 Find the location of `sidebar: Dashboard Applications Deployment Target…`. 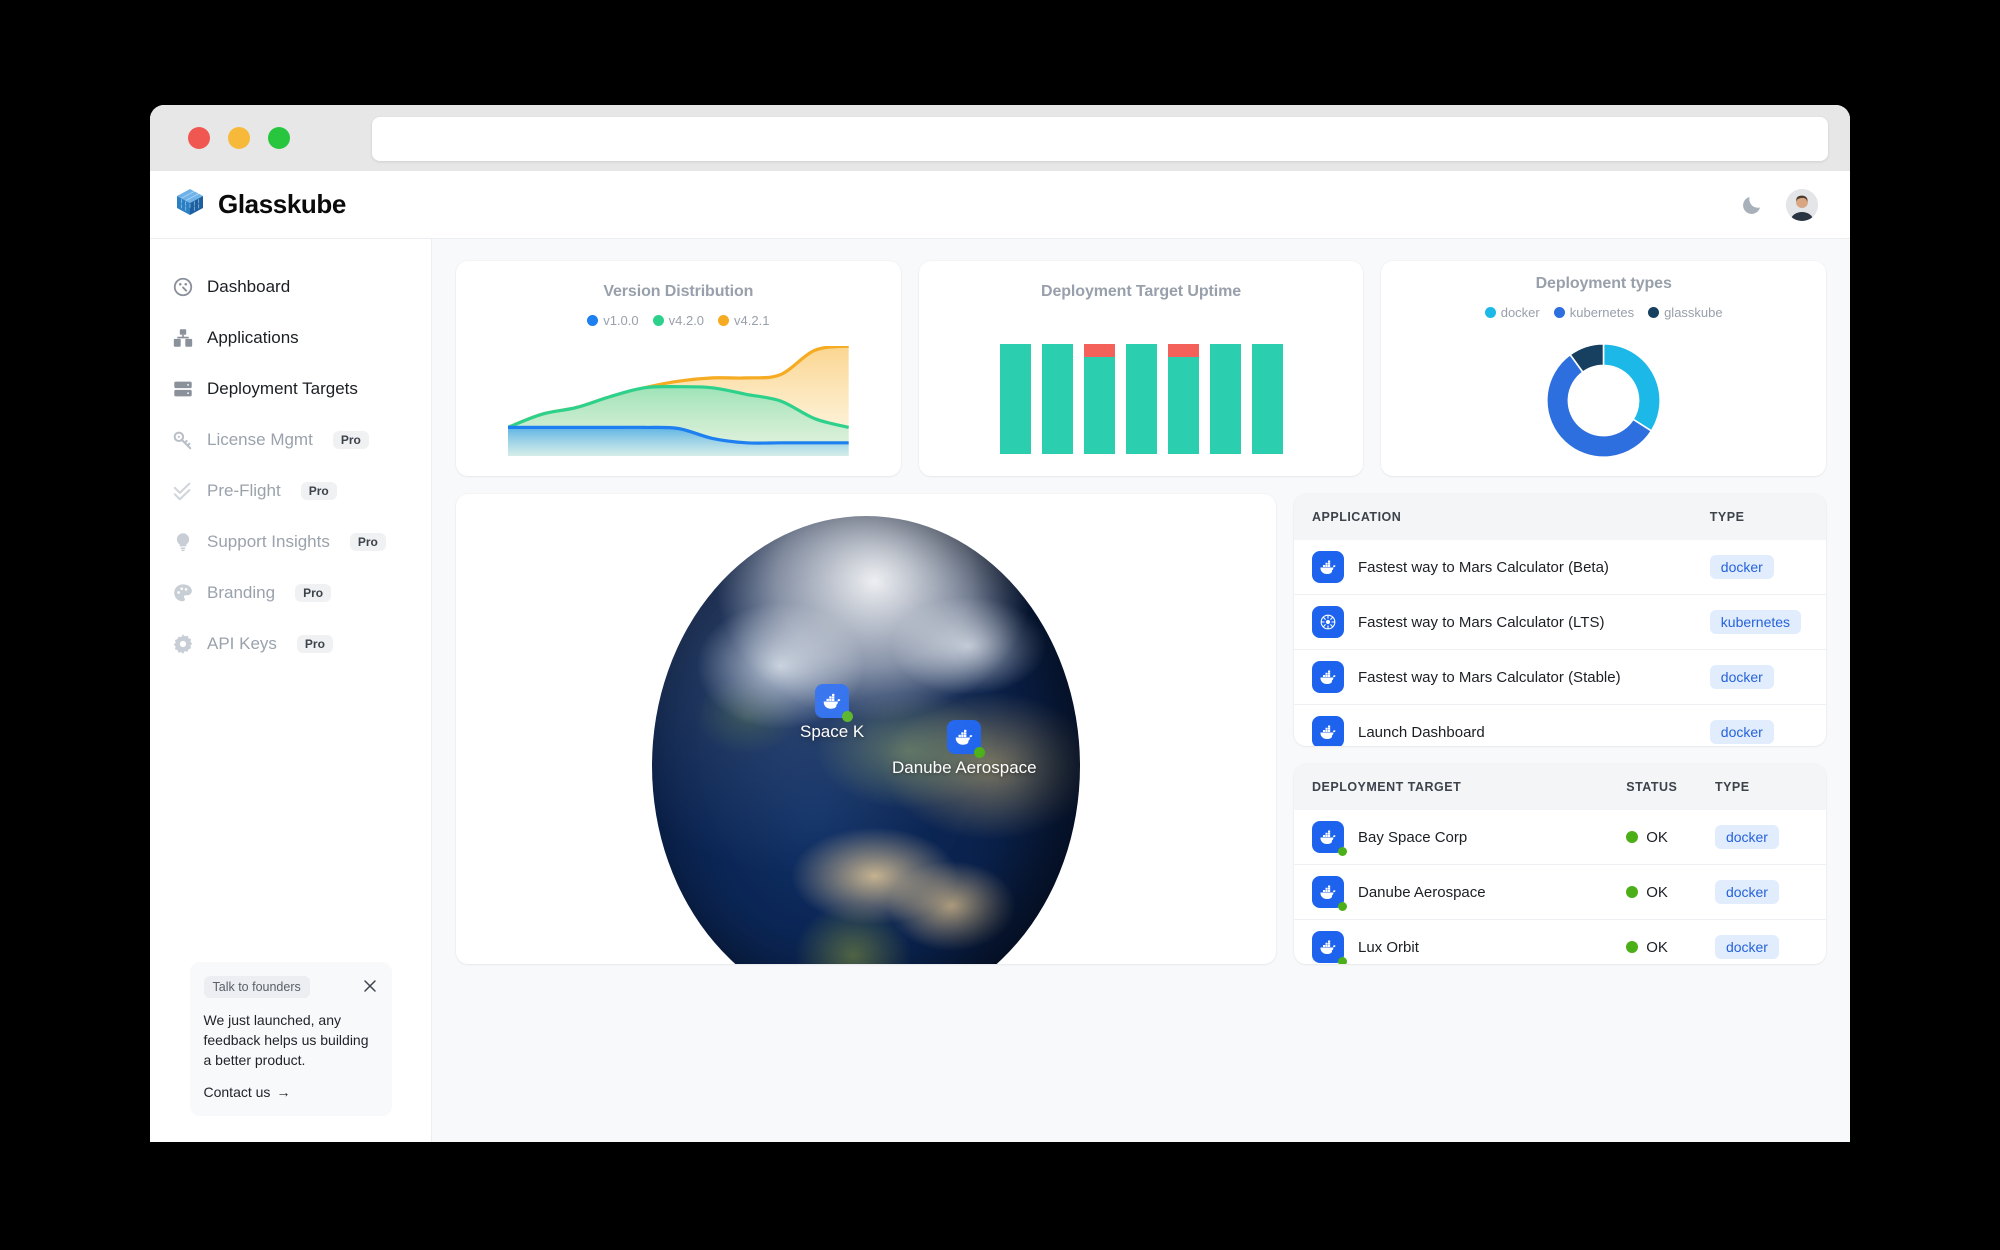

sidebar: Dashboard Applications Deployment Target… is located at coordinates (291, 690).